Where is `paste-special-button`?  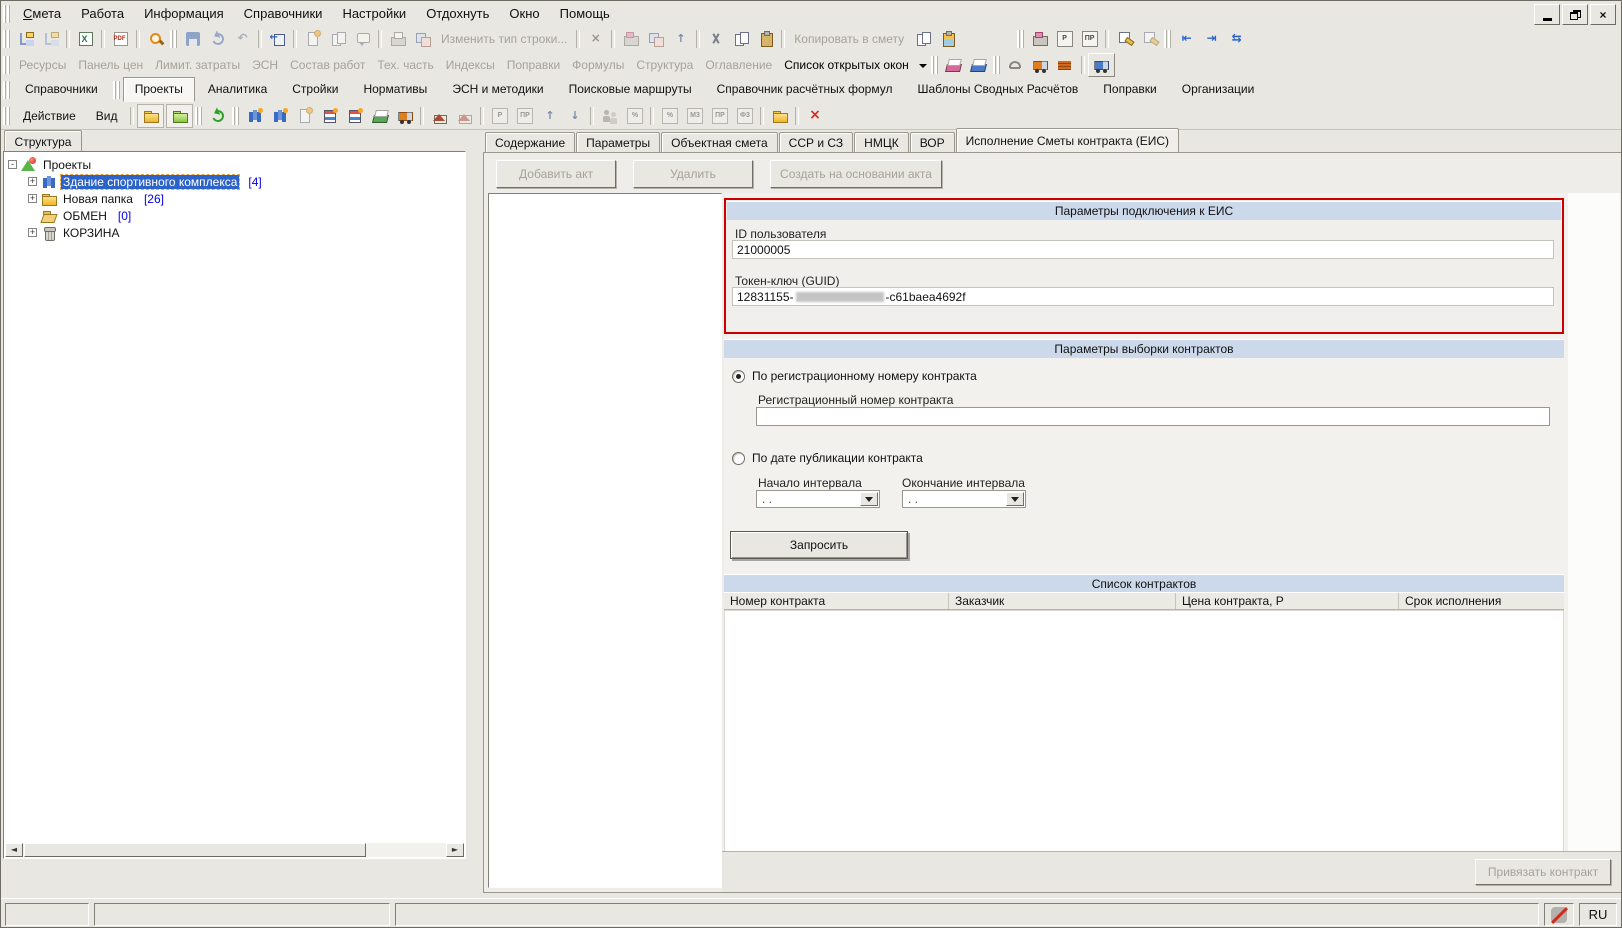 paste-special-button is located at coordinates (947, 39).